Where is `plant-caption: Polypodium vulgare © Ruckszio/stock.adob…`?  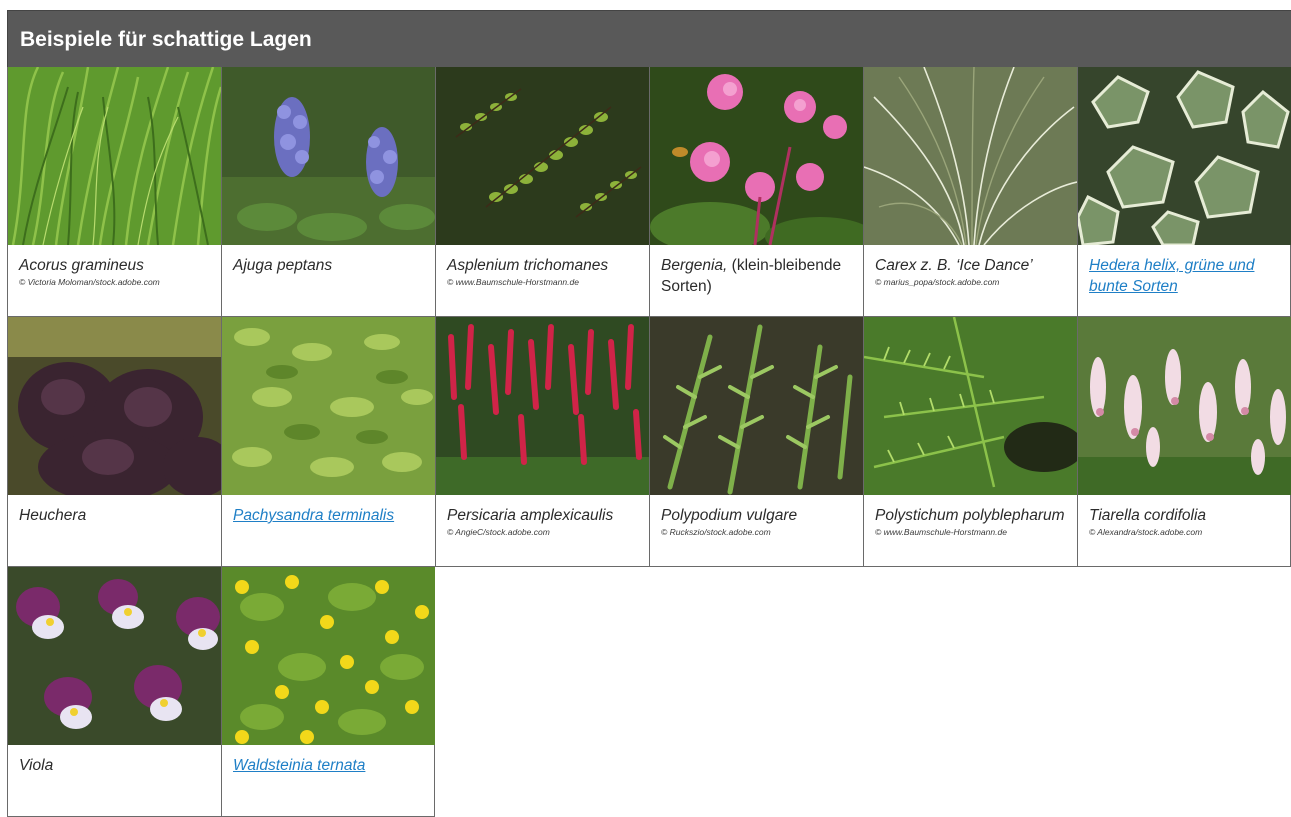 plant-caption: Polypodium vulgare © Ruckszio/stock.adob… is located at coordinates (760, 521).